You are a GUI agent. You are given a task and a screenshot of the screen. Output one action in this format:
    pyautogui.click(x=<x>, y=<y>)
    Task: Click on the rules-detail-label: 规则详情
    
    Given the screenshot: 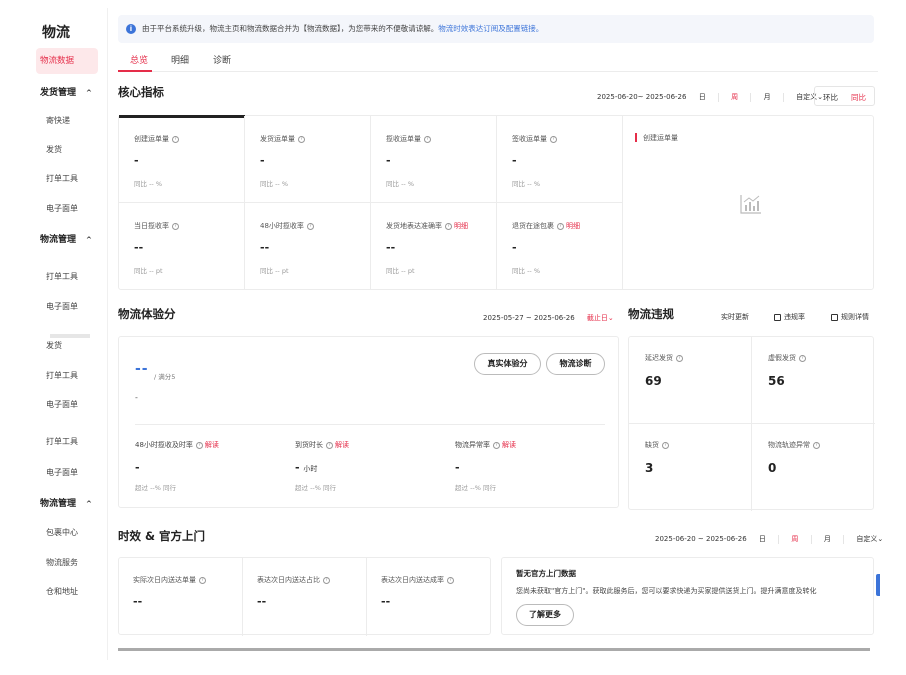 What is the action you would take?
    pyautogui.click(x=855, y=317)
    